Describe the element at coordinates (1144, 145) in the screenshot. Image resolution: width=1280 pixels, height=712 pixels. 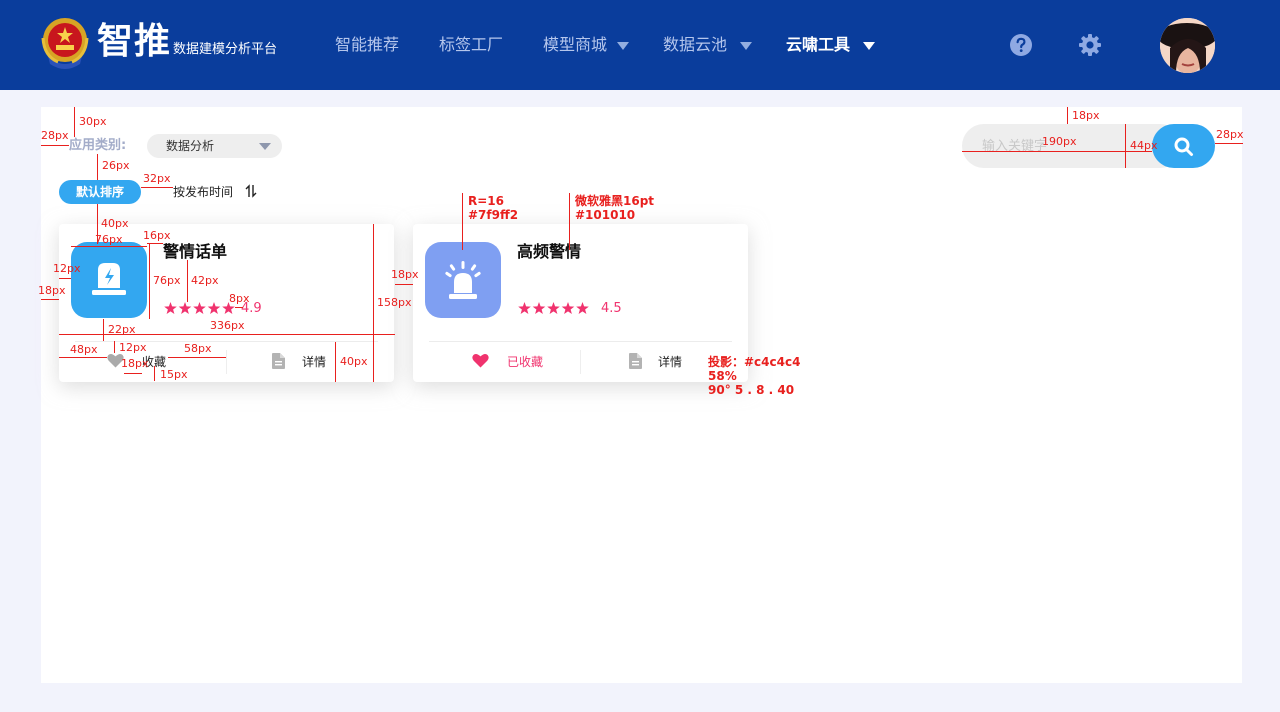
I see `annotation-label: 44px` at that location.